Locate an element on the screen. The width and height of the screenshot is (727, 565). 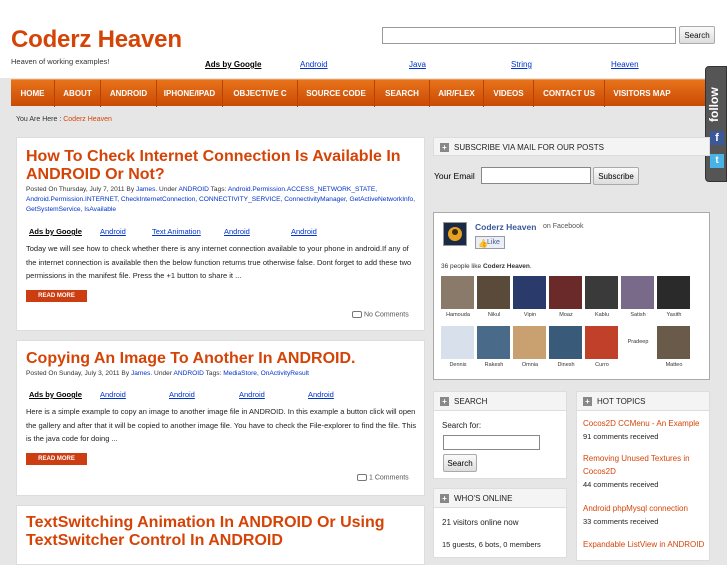
nav-search: SEARCH is located at coordinates (402, 93).